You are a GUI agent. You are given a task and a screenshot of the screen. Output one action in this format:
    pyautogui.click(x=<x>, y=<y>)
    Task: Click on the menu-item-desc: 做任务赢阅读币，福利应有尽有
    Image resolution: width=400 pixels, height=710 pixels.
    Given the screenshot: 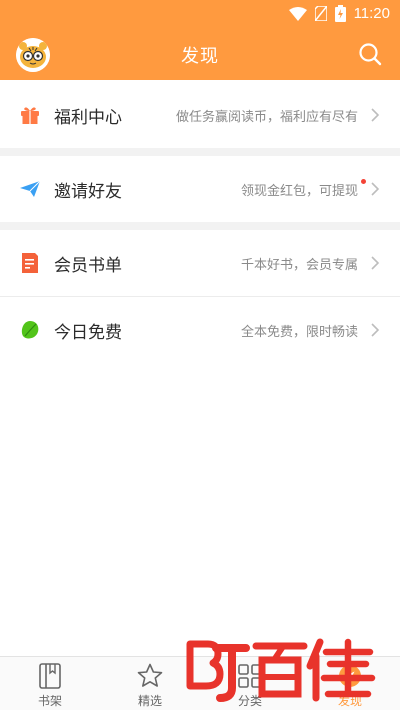 What is the action you would take?
    pyautogui.click(x=266, y=117)
    